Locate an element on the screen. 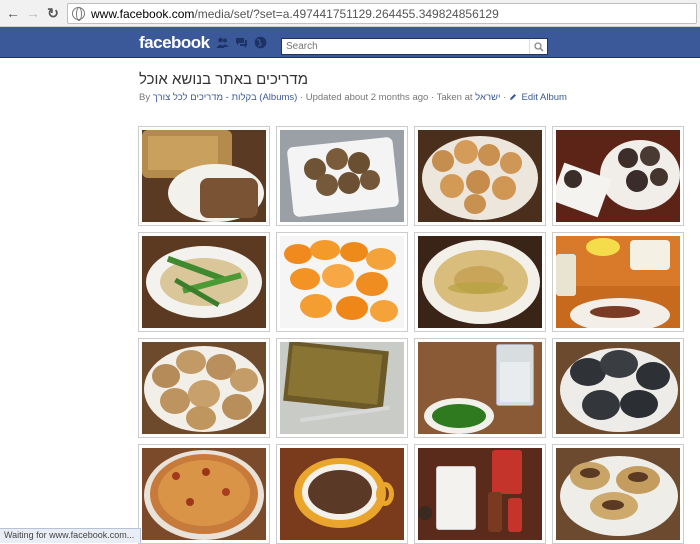  updated-text: · Updated about 2 months ago · is located at coordinates (367, 97).